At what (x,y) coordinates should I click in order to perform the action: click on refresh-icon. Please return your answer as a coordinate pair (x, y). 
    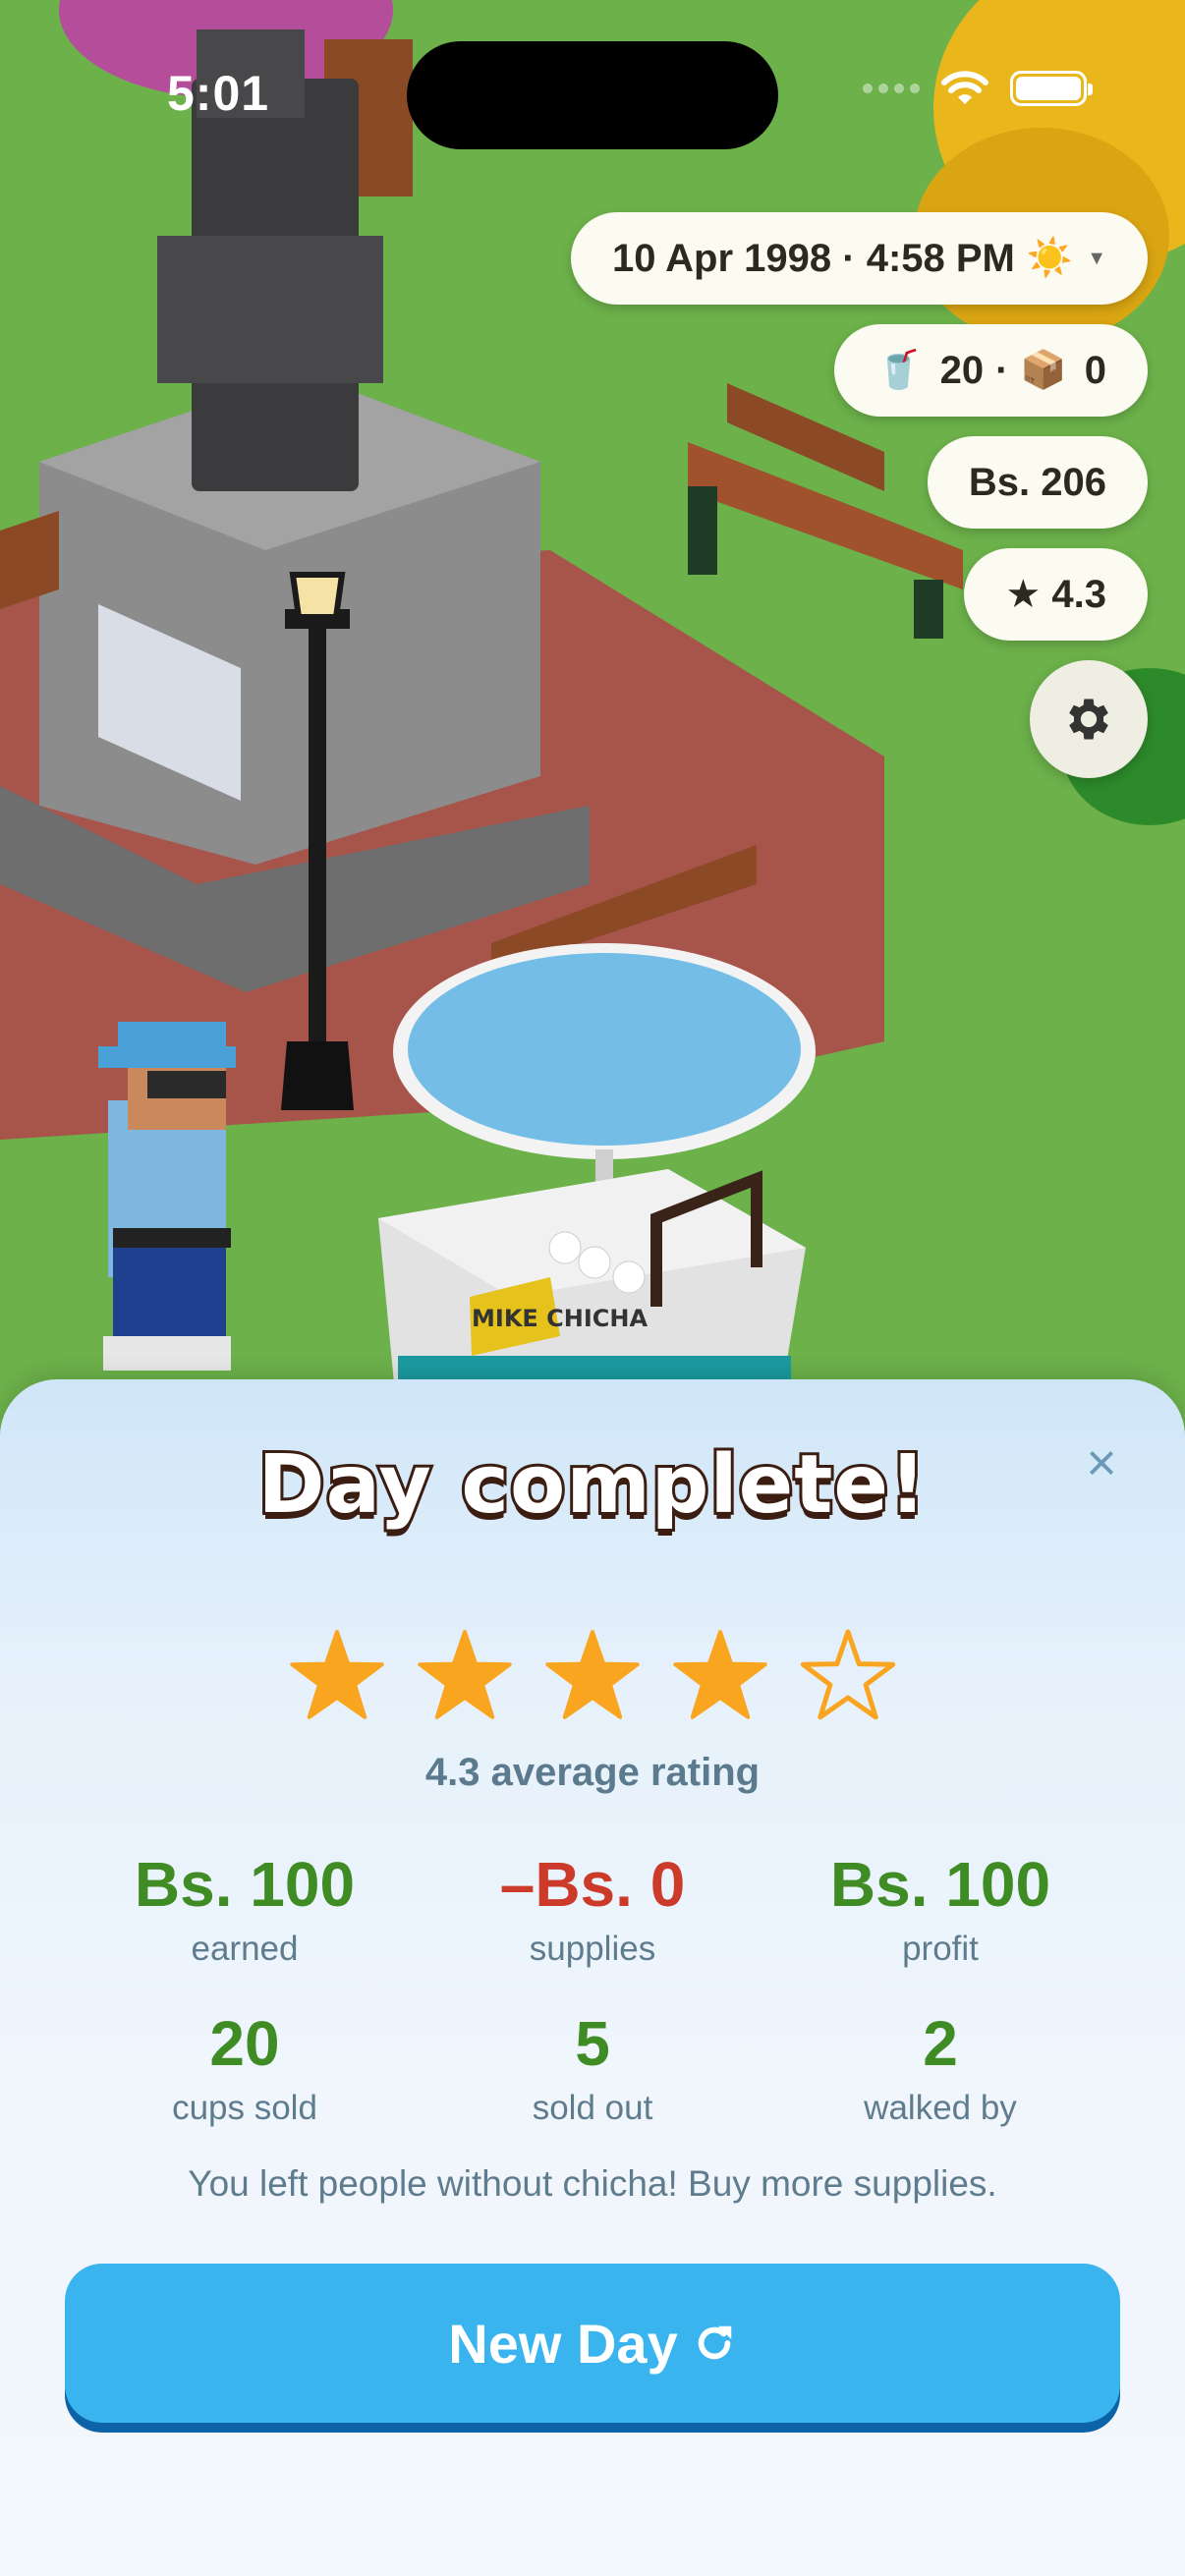
    Looking at the image, I should click on (715, 2342).